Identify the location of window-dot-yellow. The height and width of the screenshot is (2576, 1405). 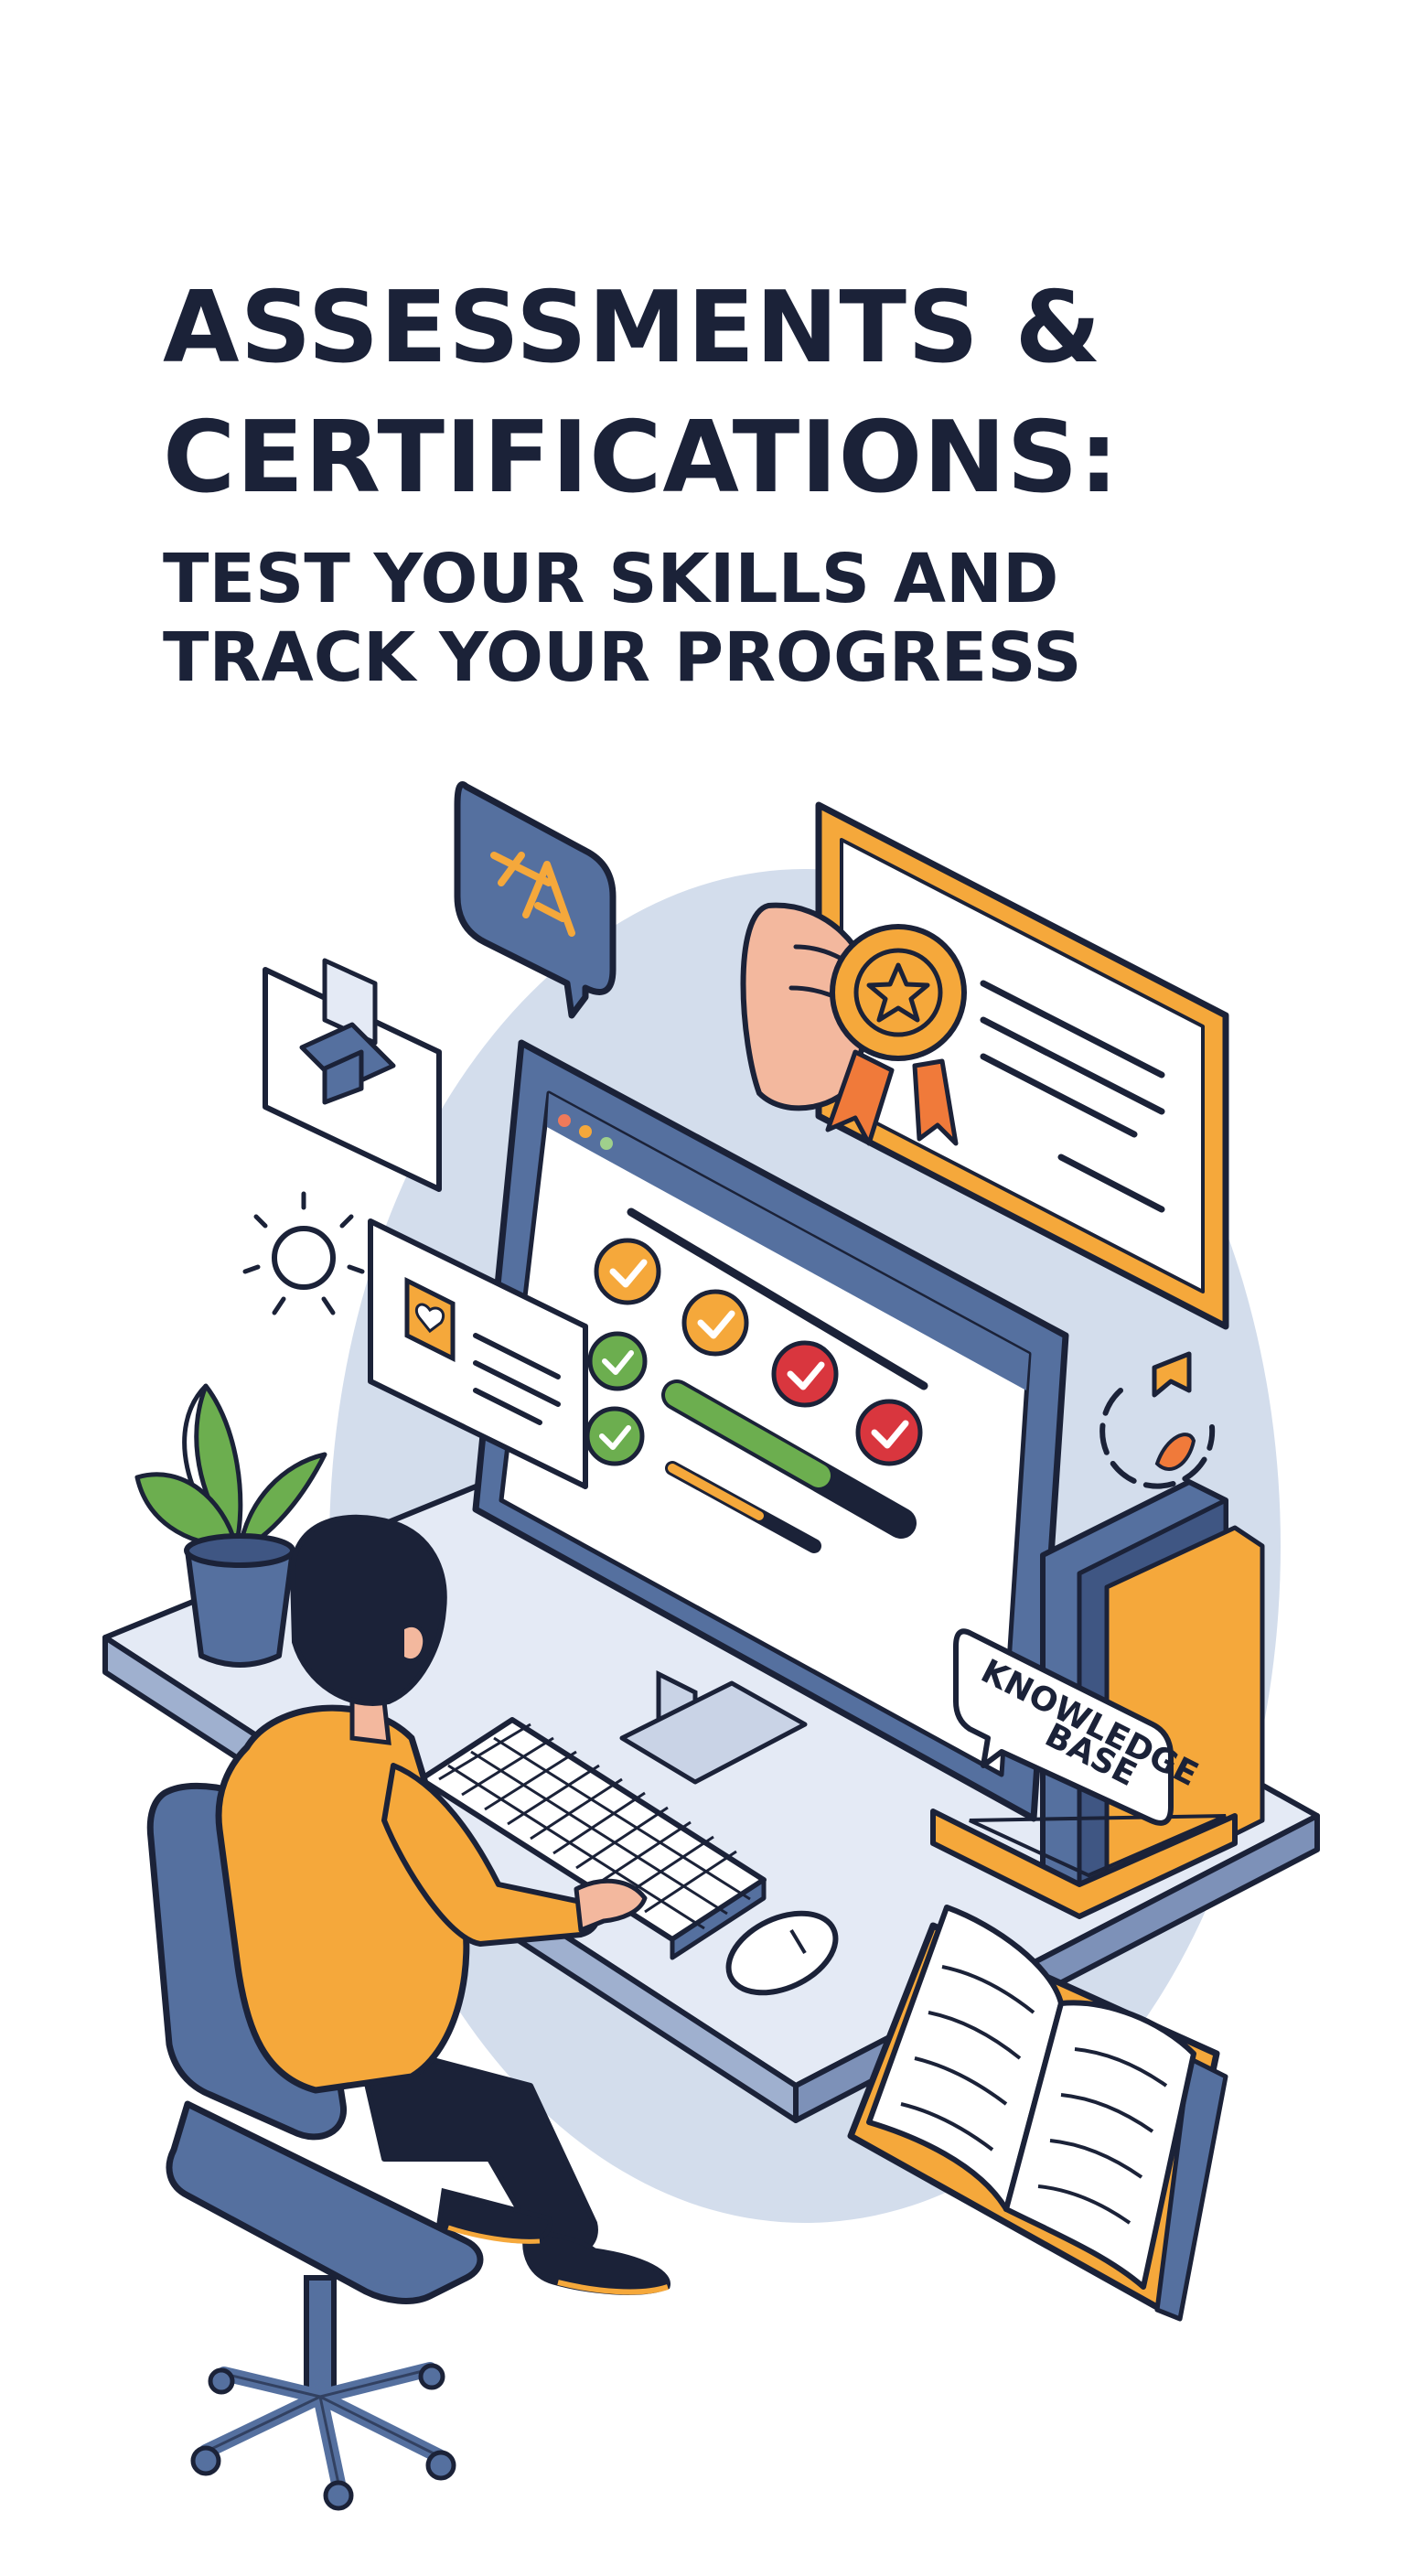
(585, 1131).